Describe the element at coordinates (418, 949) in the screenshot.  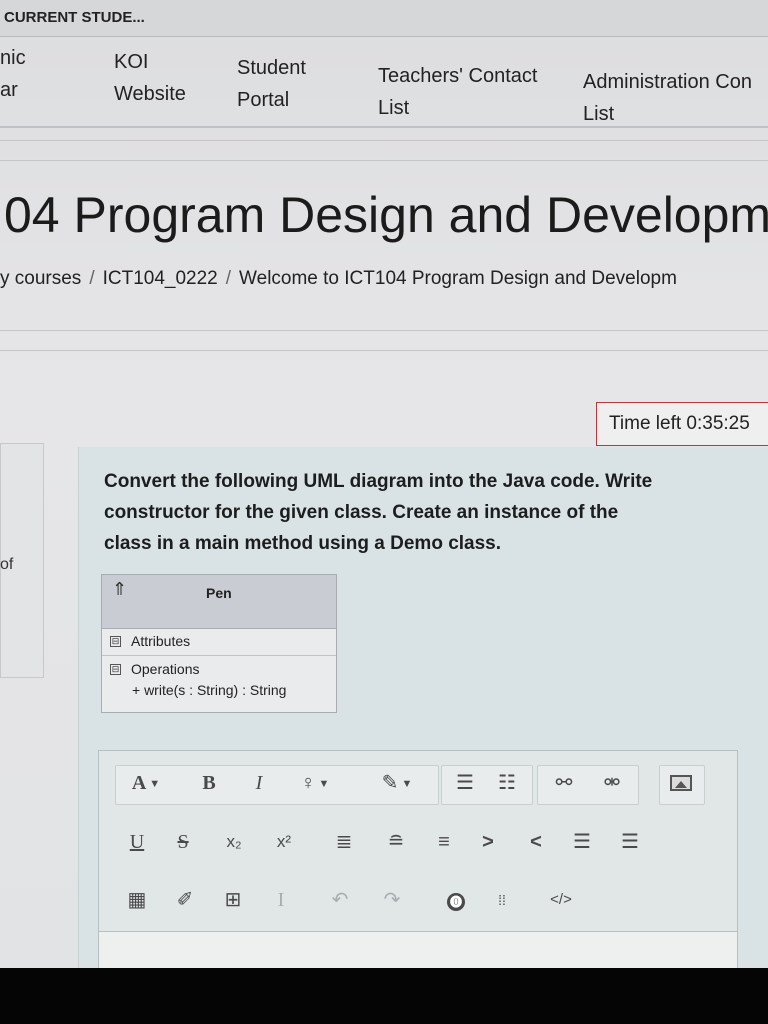
I see `answer-text-area` at that location.